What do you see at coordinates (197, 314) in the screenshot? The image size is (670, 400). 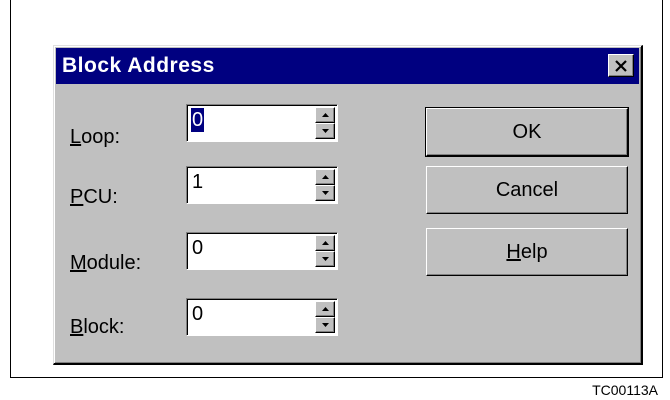 I see `block-input: 0` at bounding box center [197, 314].